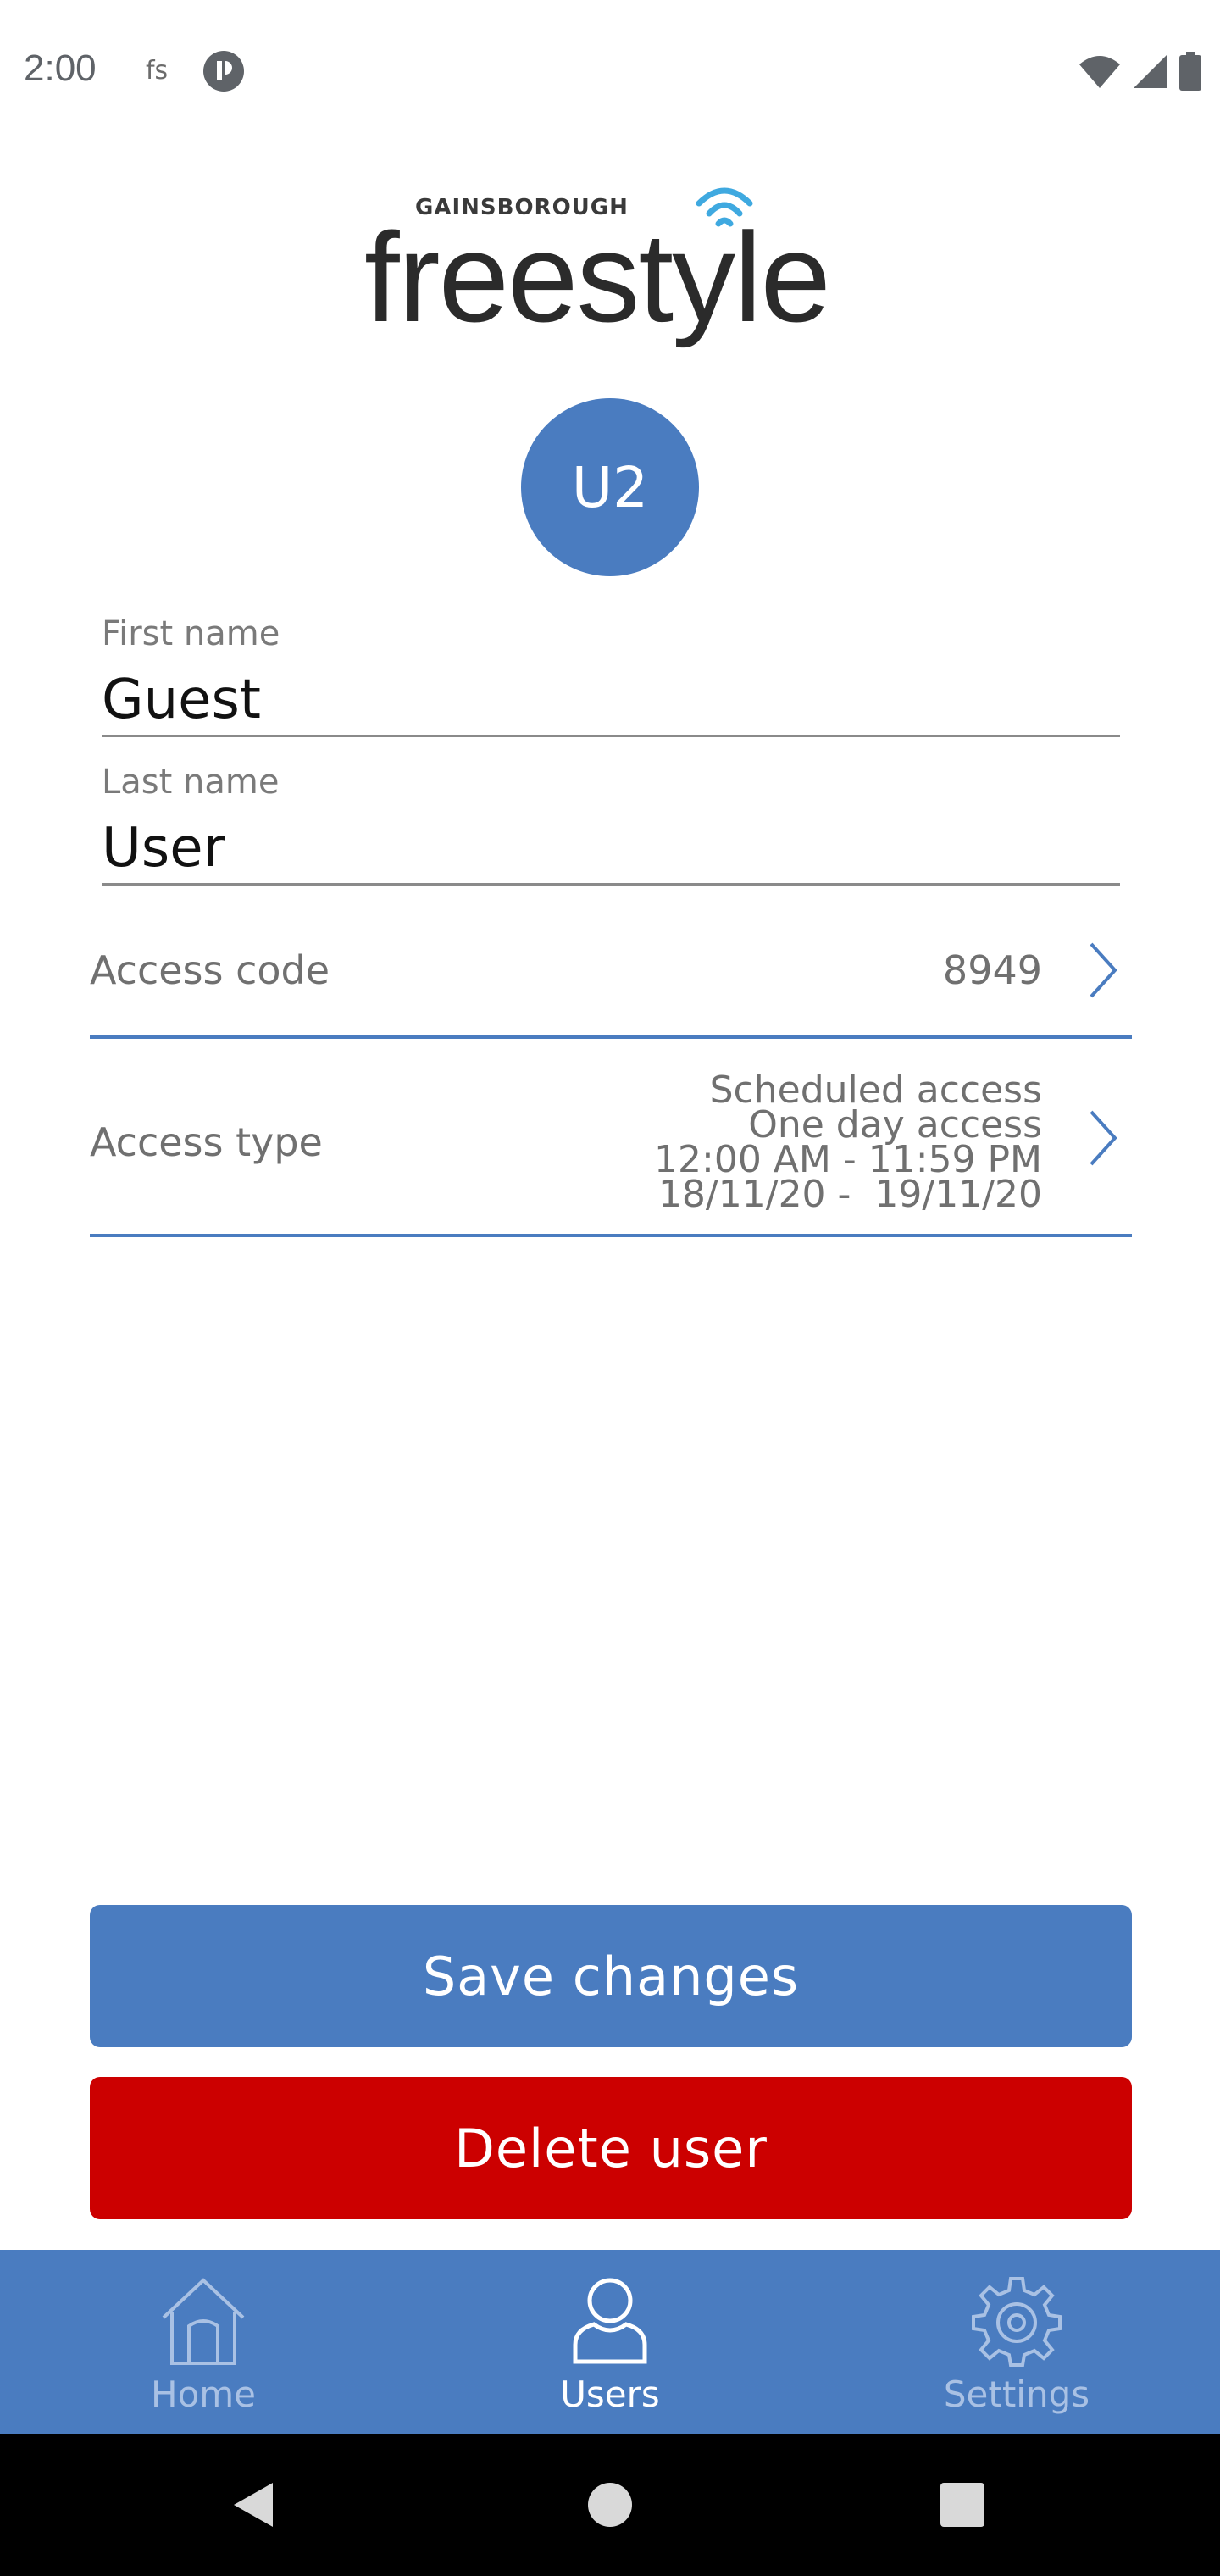 Image resolution: width=1220 pixels, height=2576 pixels. I want to click on user-icon, so click(610, 2321).